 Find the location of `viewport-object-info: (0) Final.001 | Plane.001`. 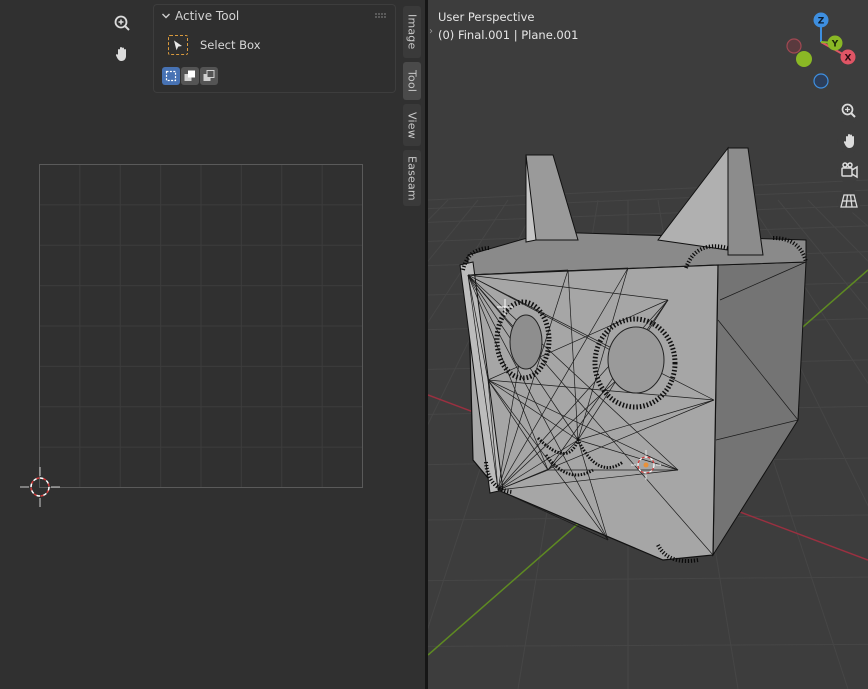

viewport-object-info: (0) Final.001 | Plane.001 is located at coordinates (508, 35).